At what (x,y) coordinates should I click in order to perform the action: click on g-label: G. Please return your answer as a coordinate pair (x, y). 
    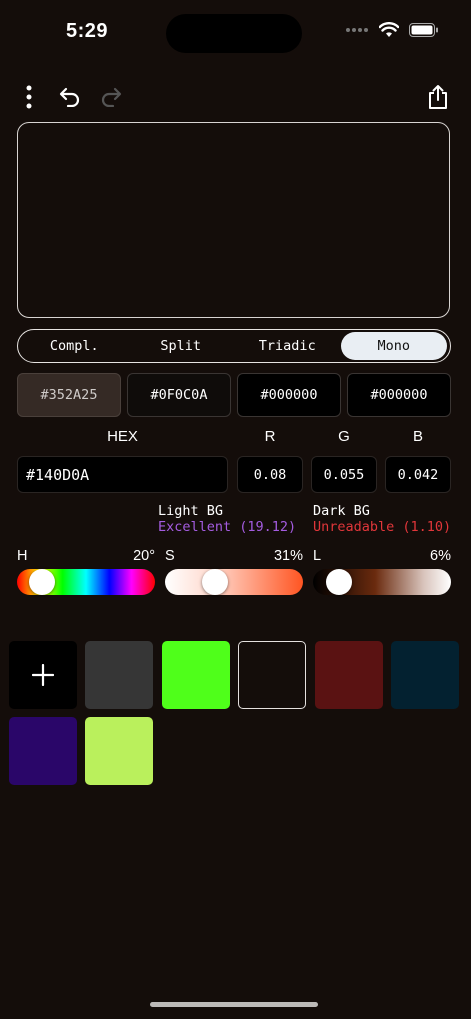
    Looking at the image, I should click on (344, 436).